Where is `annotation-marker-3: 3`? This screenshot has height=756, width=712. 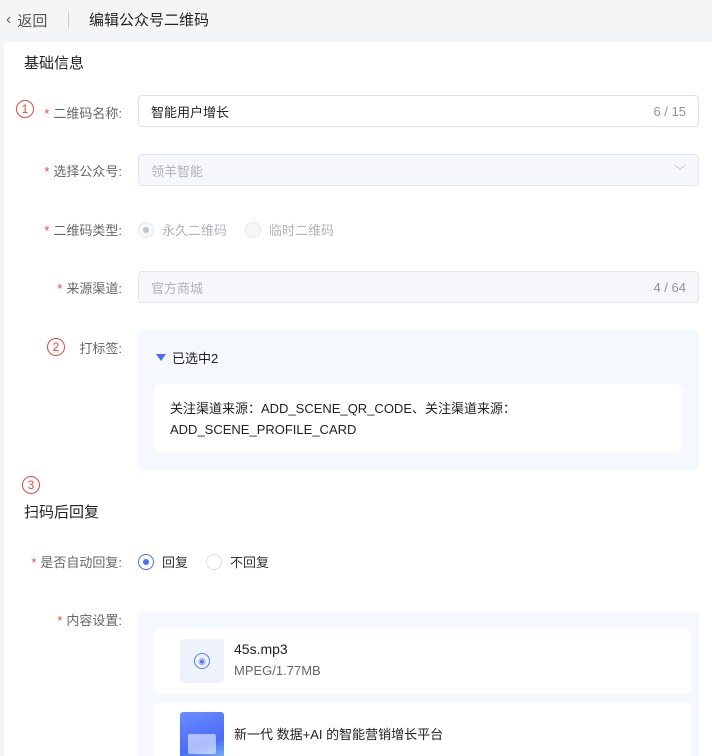 annotation-marker-3: 3 is located at coordinates (31, 485).